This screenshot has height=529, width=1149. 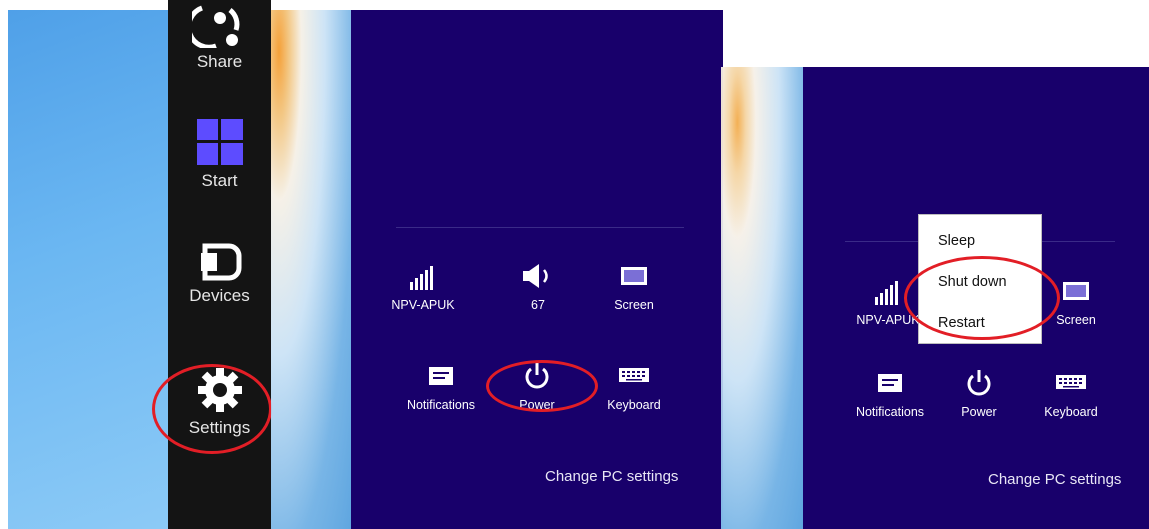 What do you see at coordinates (423, 305) in the screenshot?
I see `network-label: NPV-APUK` at bounding box center [423, 305].